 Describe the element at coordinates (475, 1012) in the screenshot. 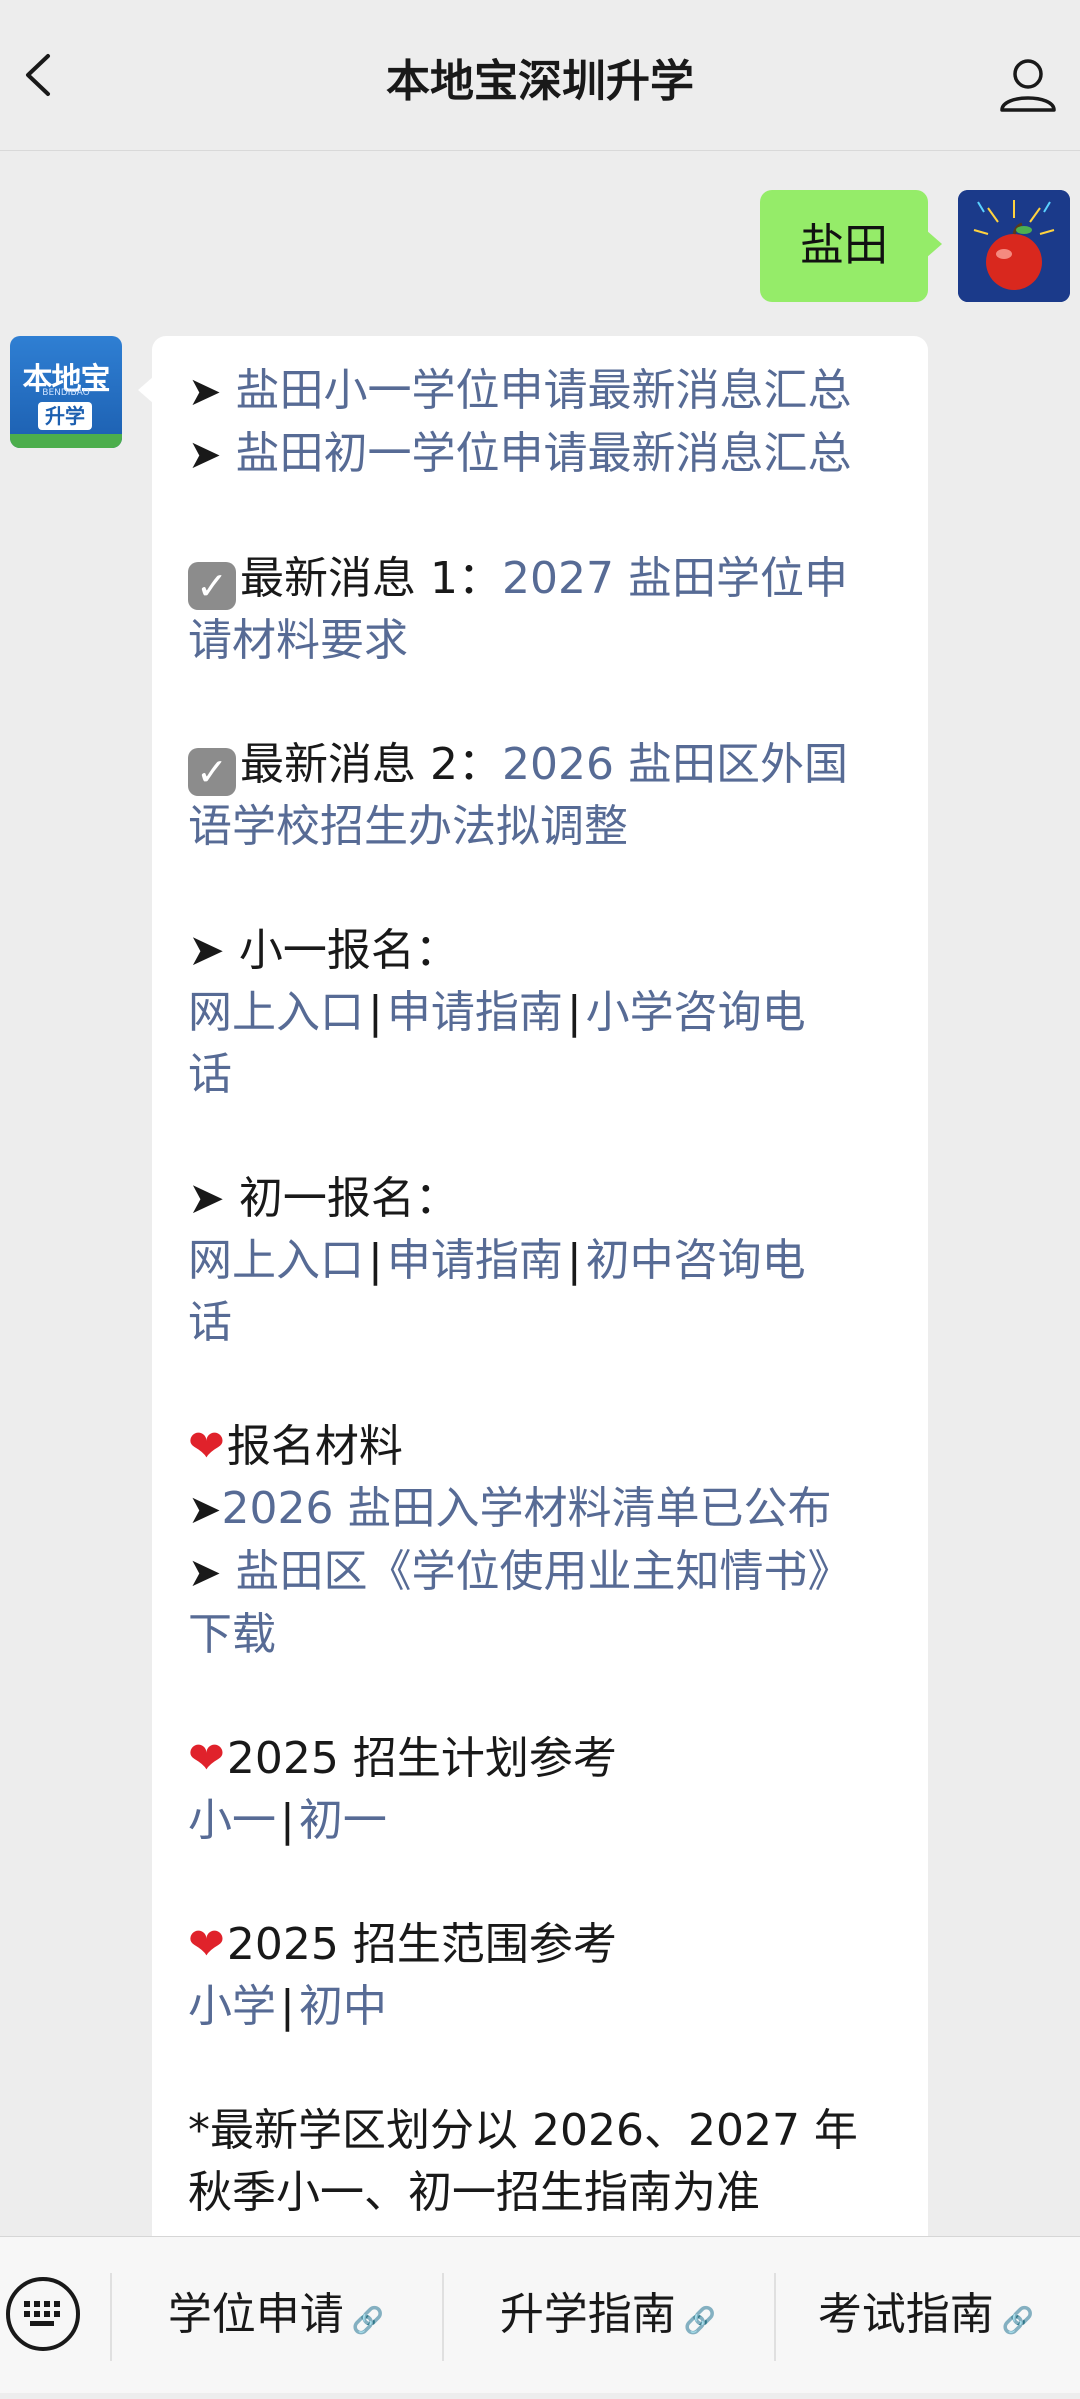

I see `link-primary-guide: 申请指南` at that location.